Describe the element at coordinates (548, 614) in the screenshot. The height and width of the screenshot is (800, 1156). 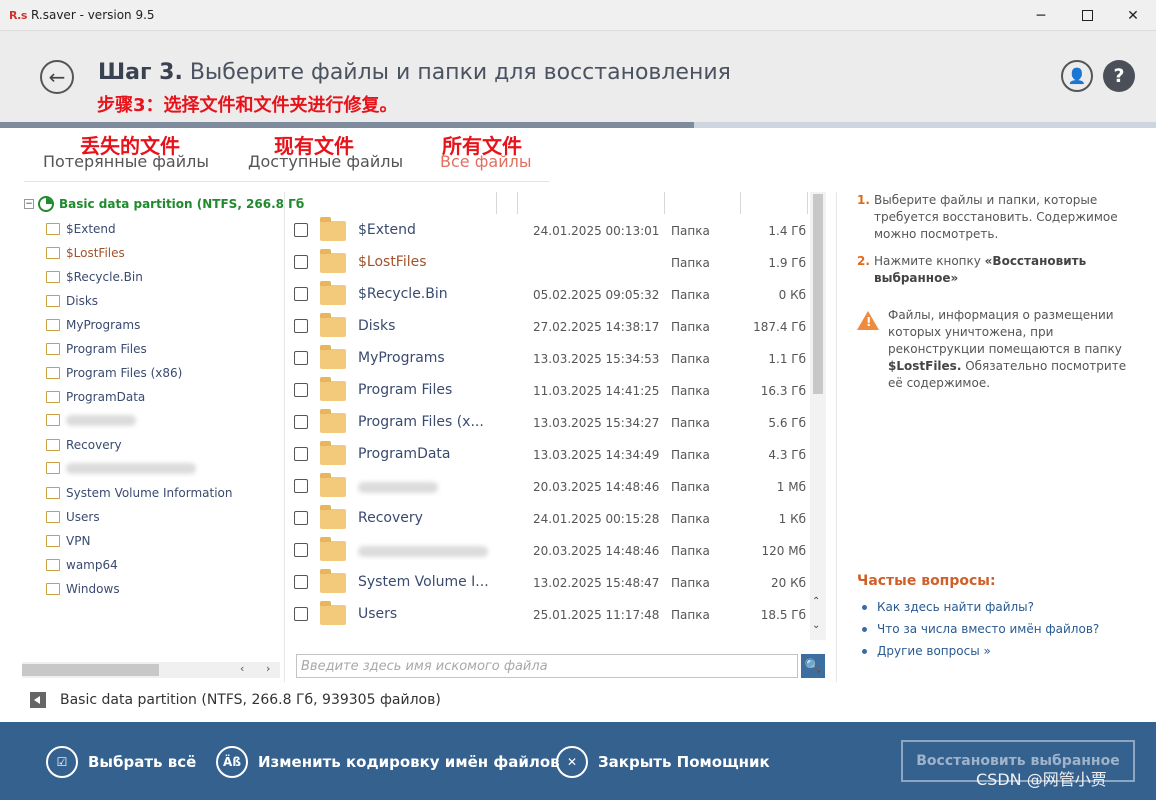
I see `file-row: Users 25.01.2025 11:17:48 Папка 18.5 Гб` at that location.